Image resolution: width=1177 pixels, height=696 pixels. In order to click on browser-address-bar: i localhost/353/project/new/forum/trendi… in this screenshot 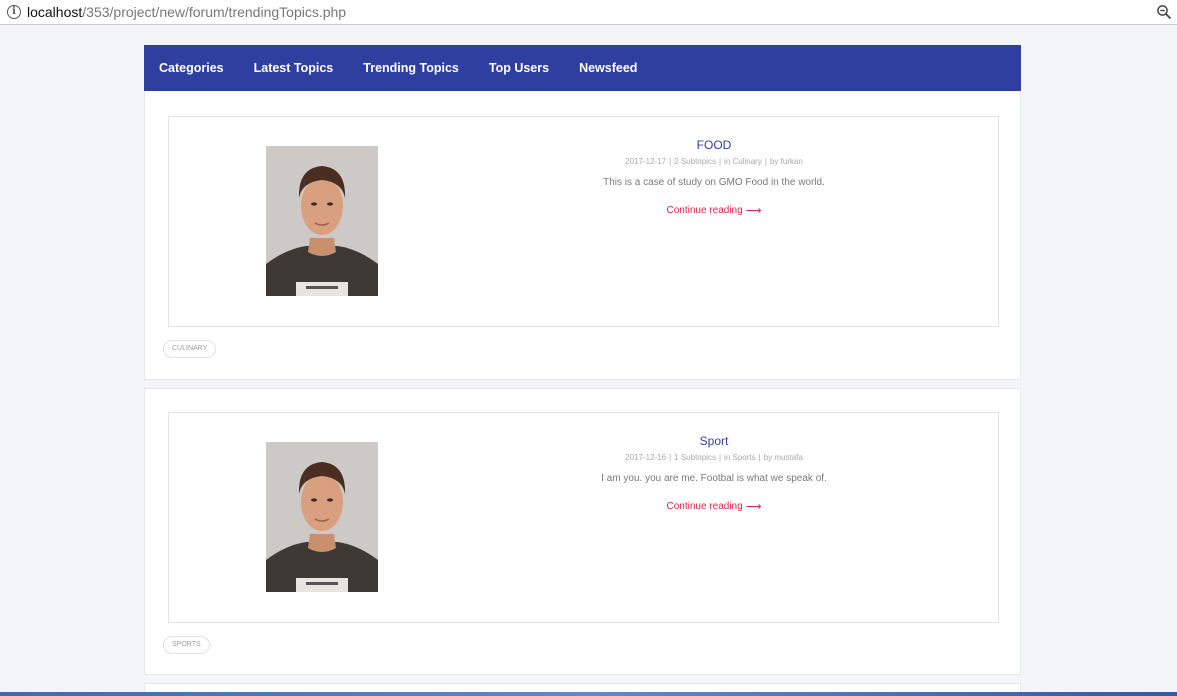, I will do `click(588, 12)`.